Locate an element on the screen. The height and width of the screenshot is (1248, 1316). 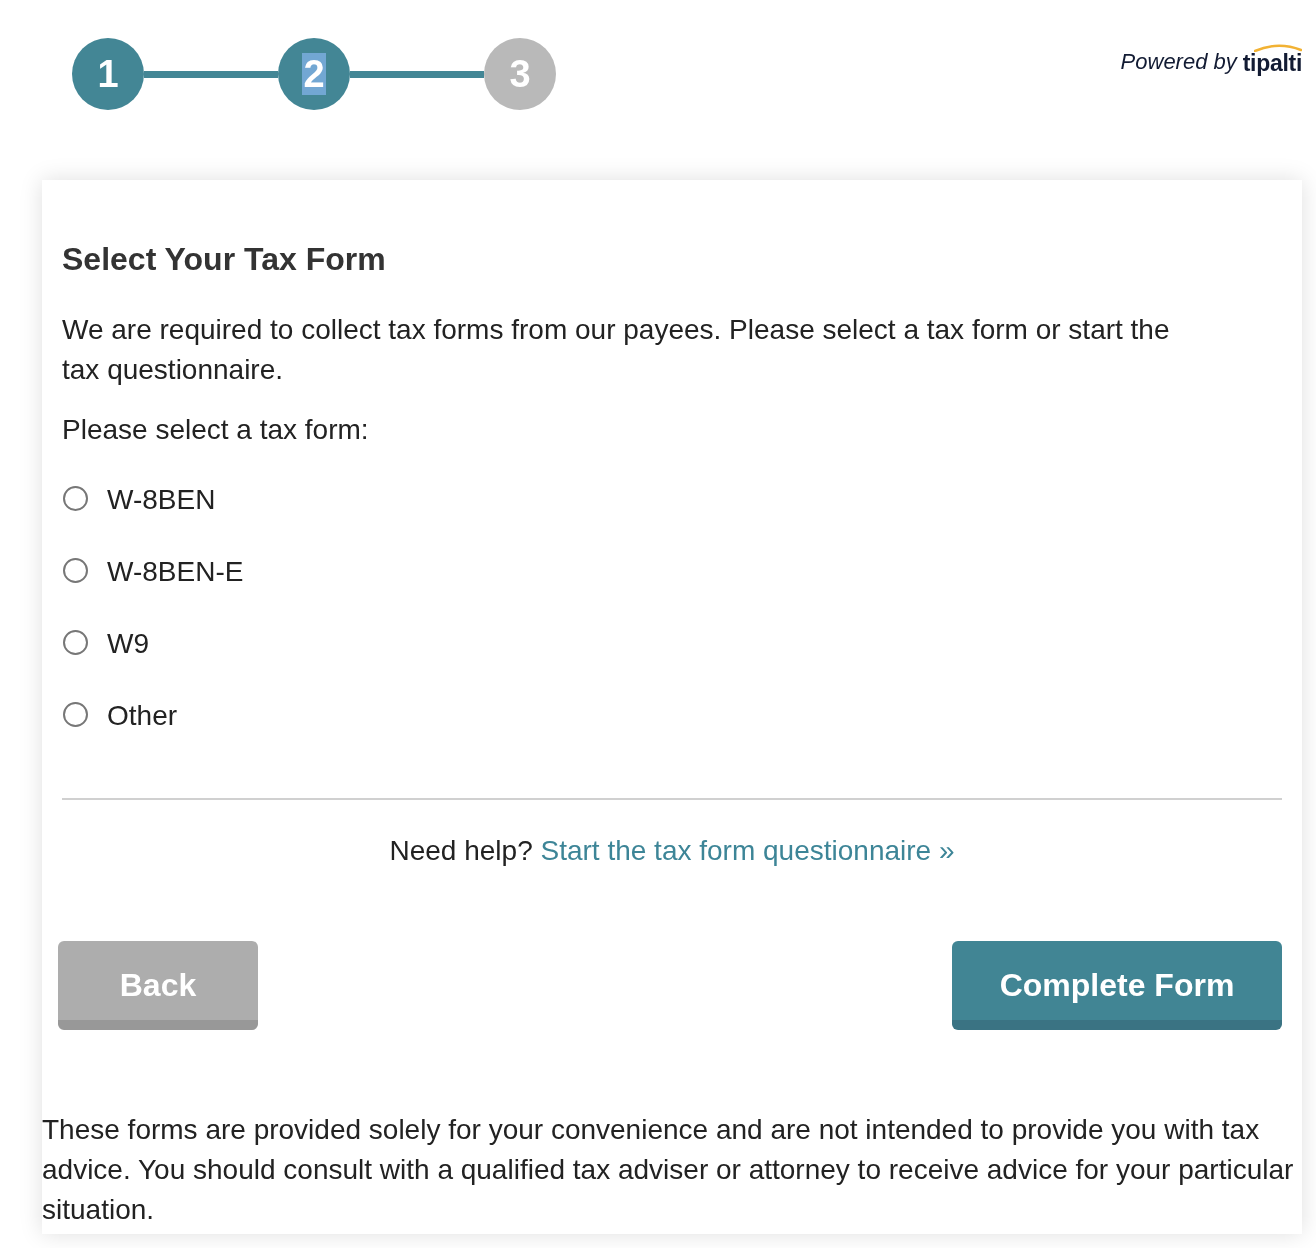
step-number: 3 is located at coordinates (520, 74).